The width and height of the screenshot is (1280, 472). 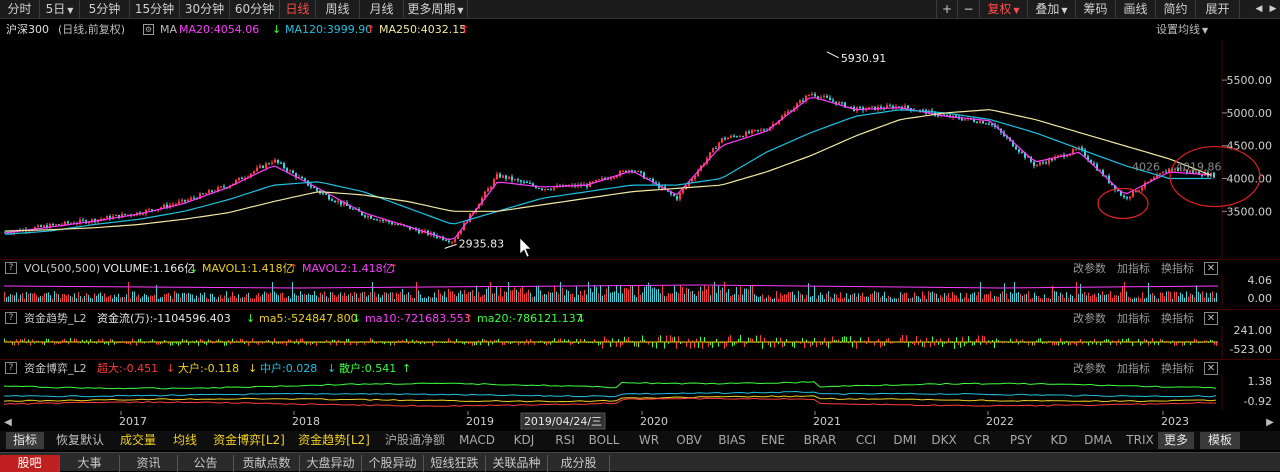 I want to click on period-1: 5日 ▼, so click(x=60, y=9).